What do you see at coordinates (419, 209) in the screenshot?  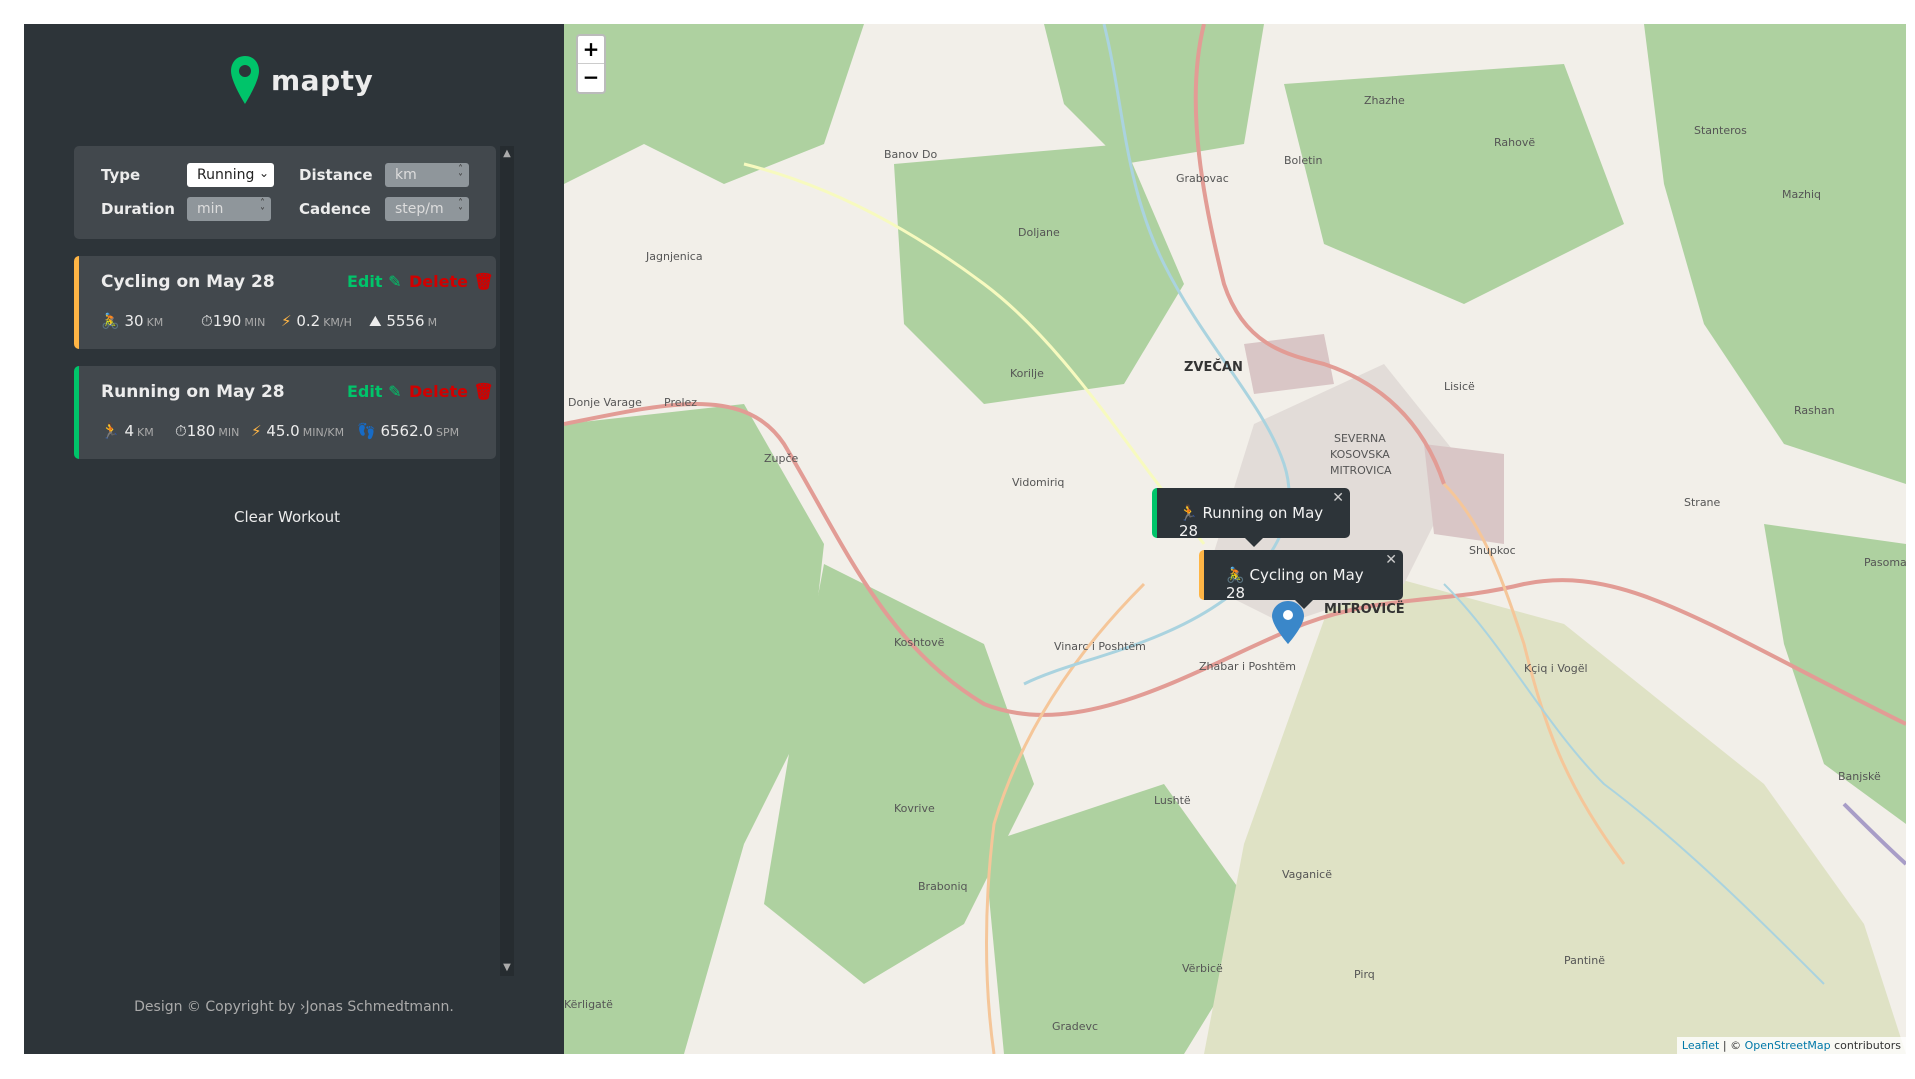 I see `cadence-placeholder: step/m` at bounding box center [419, 209].